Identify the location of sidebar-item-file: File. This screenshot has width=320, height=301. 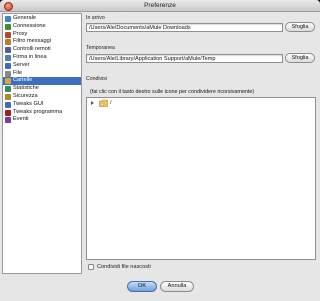
(42, 74).